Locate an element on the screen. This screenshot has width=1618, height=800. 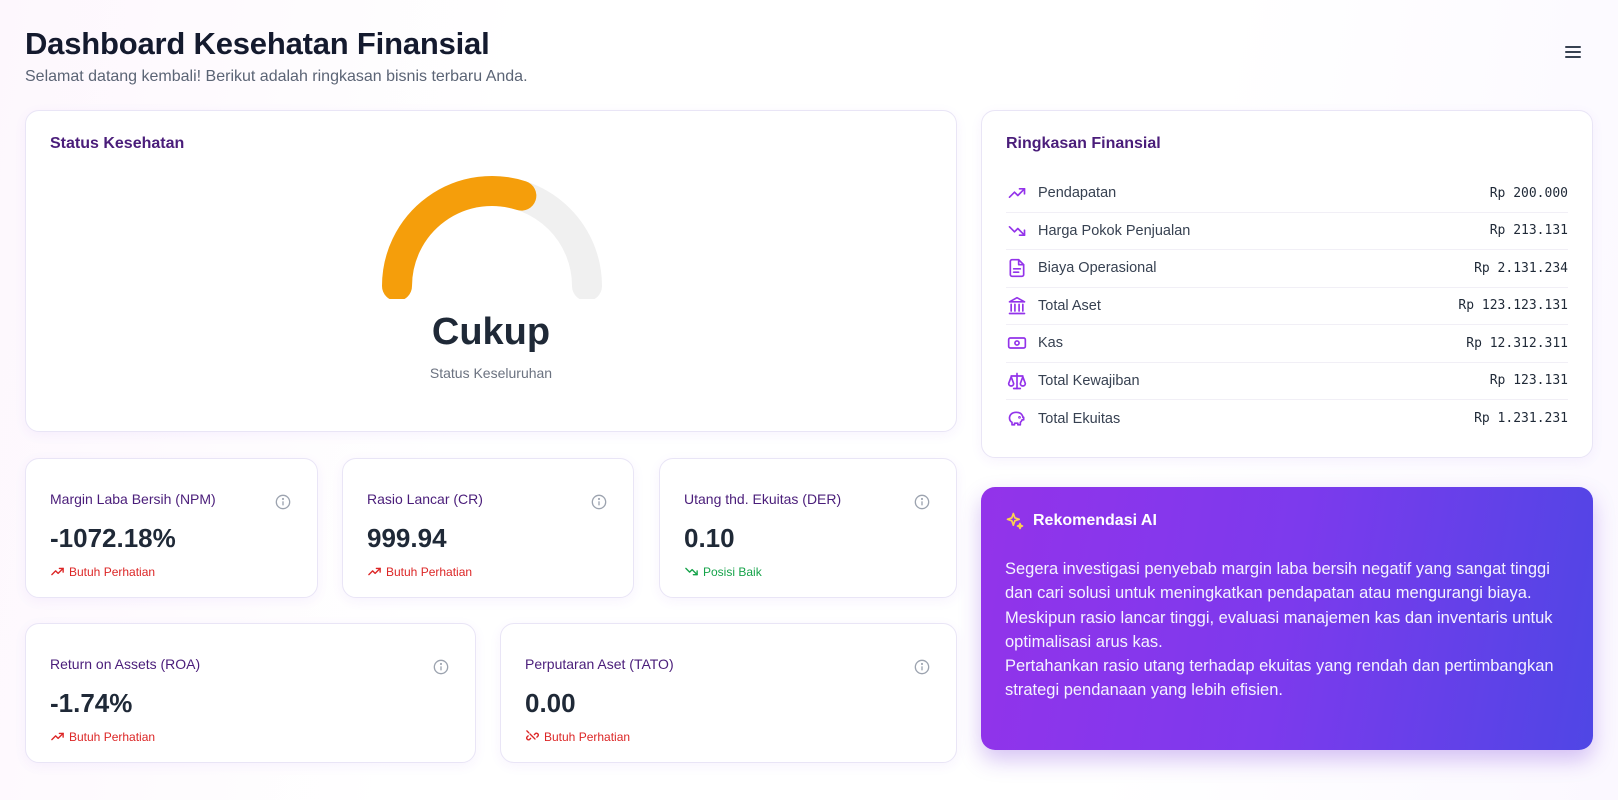
metric-value: 999.94 is located at coordinates (407, 538).